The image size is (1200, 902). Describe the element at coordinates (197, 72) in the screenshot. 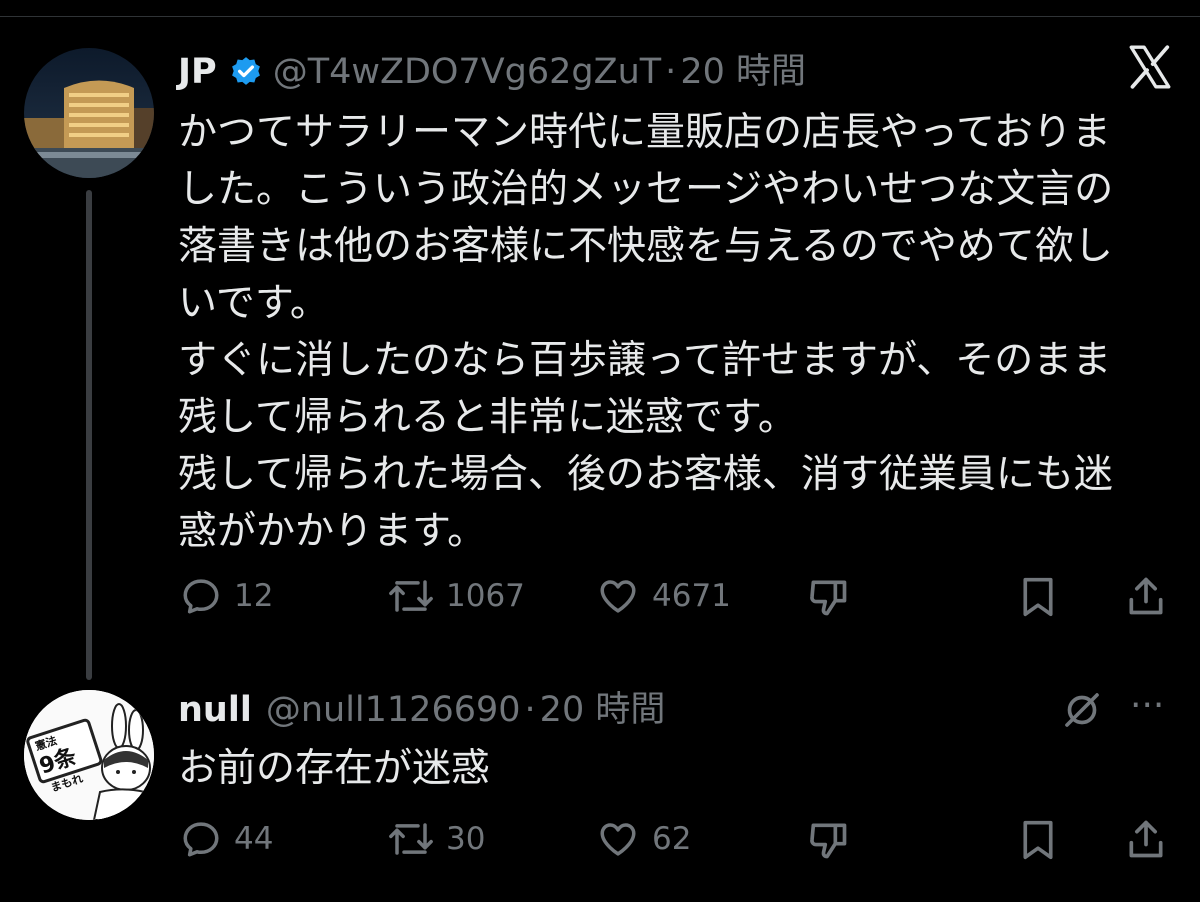

I see `author-name: JP` at that location.